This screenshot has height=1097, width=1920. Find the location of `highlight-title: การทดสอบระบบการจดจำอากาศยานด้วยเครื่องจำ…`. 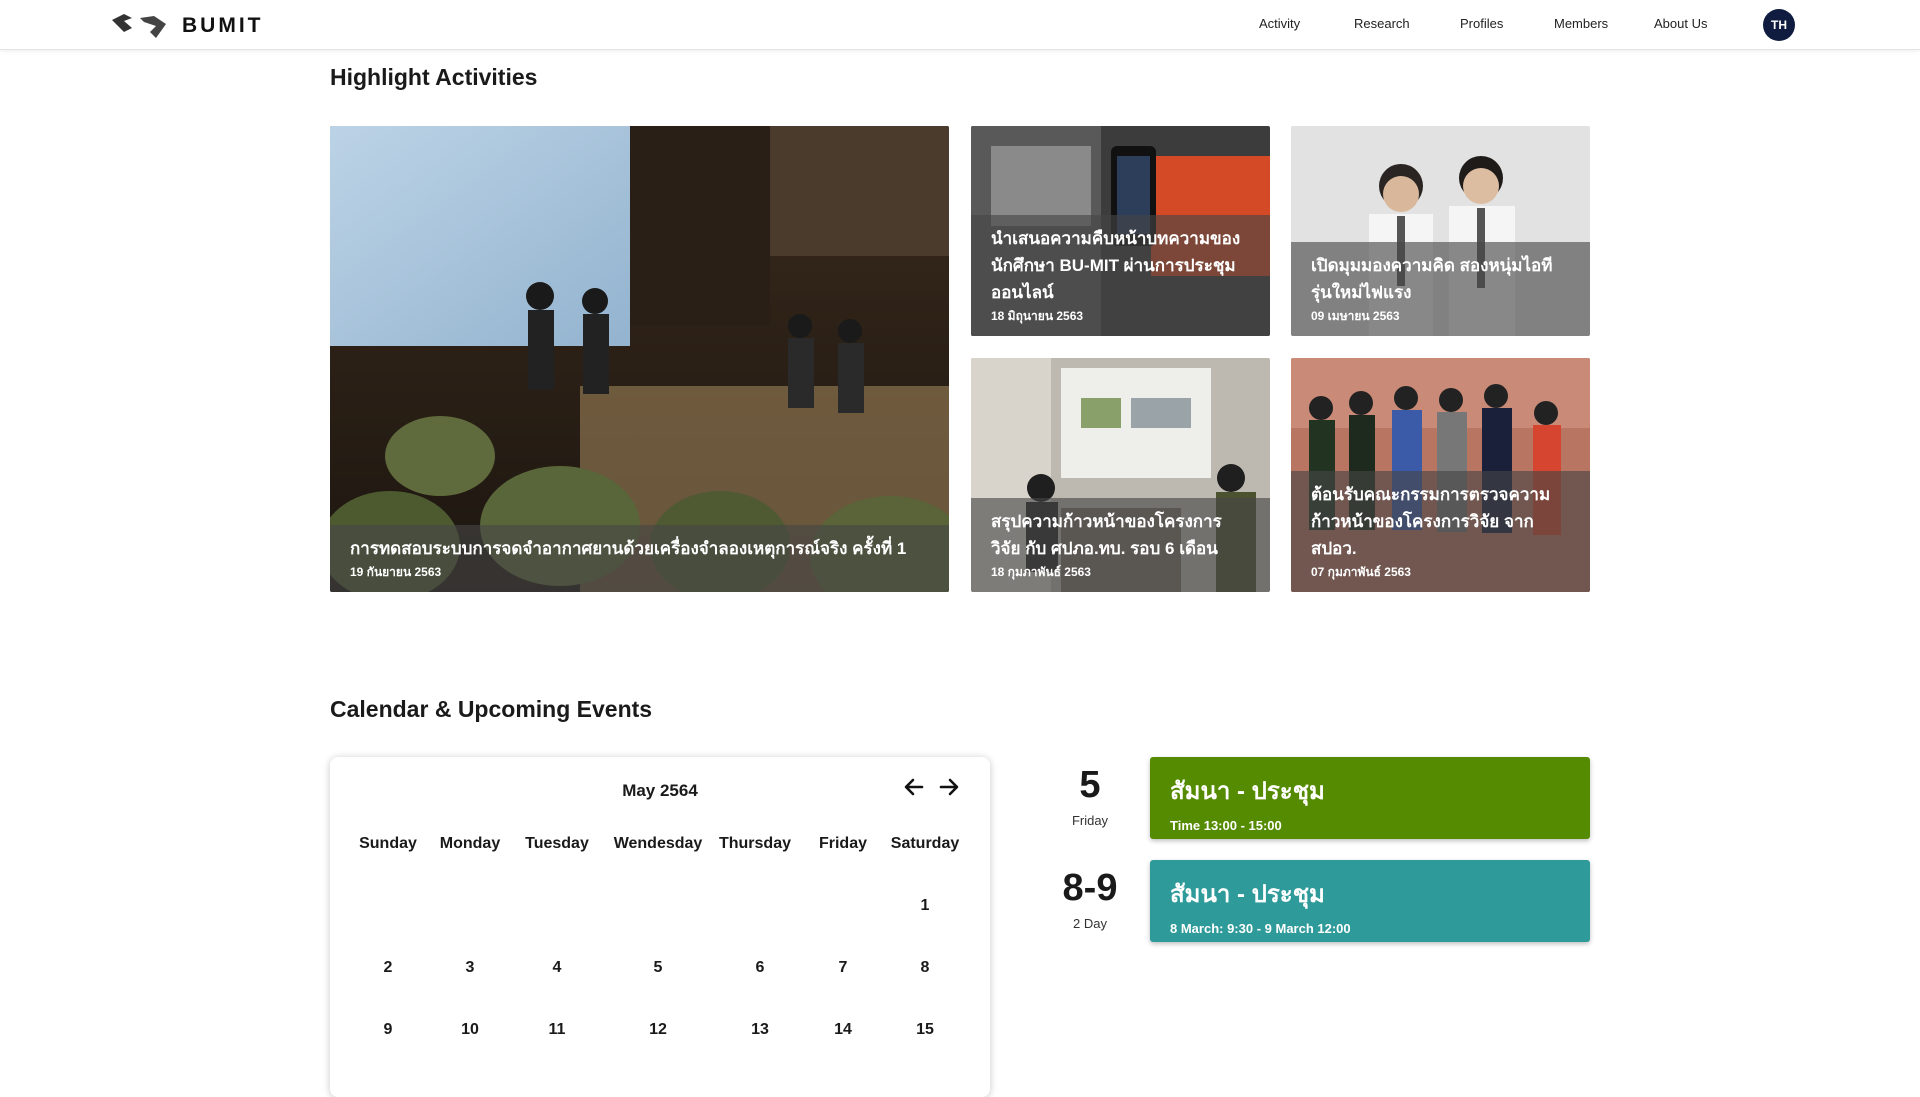

highlight-title: การทดสอบระบบการจดจำอากาศยานด้วยเครื่องจำ… is located at coordinates (628, 548).